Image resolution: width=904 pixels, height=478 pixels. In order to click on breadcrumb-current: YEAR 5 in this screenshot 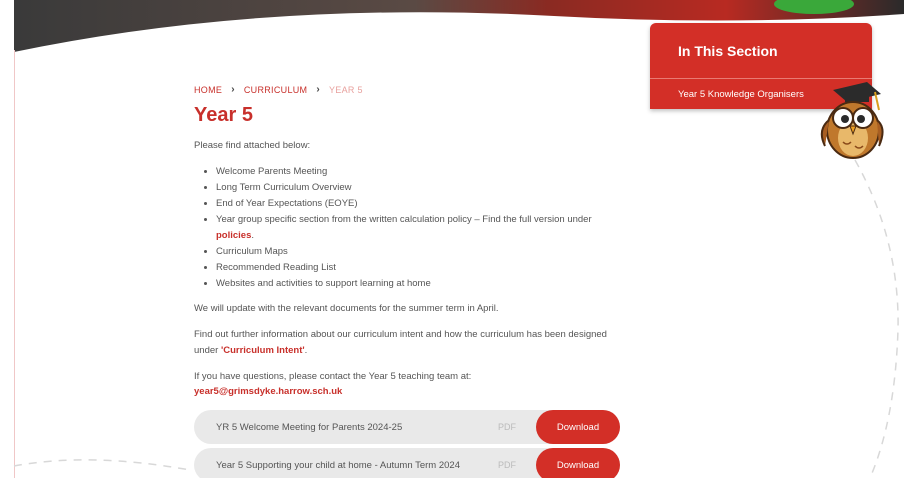, I will do `click(345, 89)`.